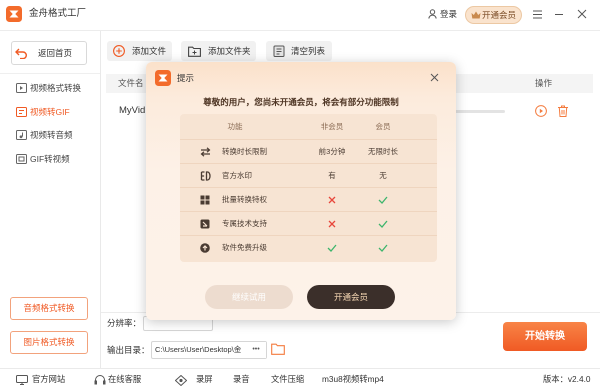 This screenshot has height=390, width=600. What do you see at coordinates (541, 111) in the screenshot?
I see `play-icon` at bounding box center [541, 111].